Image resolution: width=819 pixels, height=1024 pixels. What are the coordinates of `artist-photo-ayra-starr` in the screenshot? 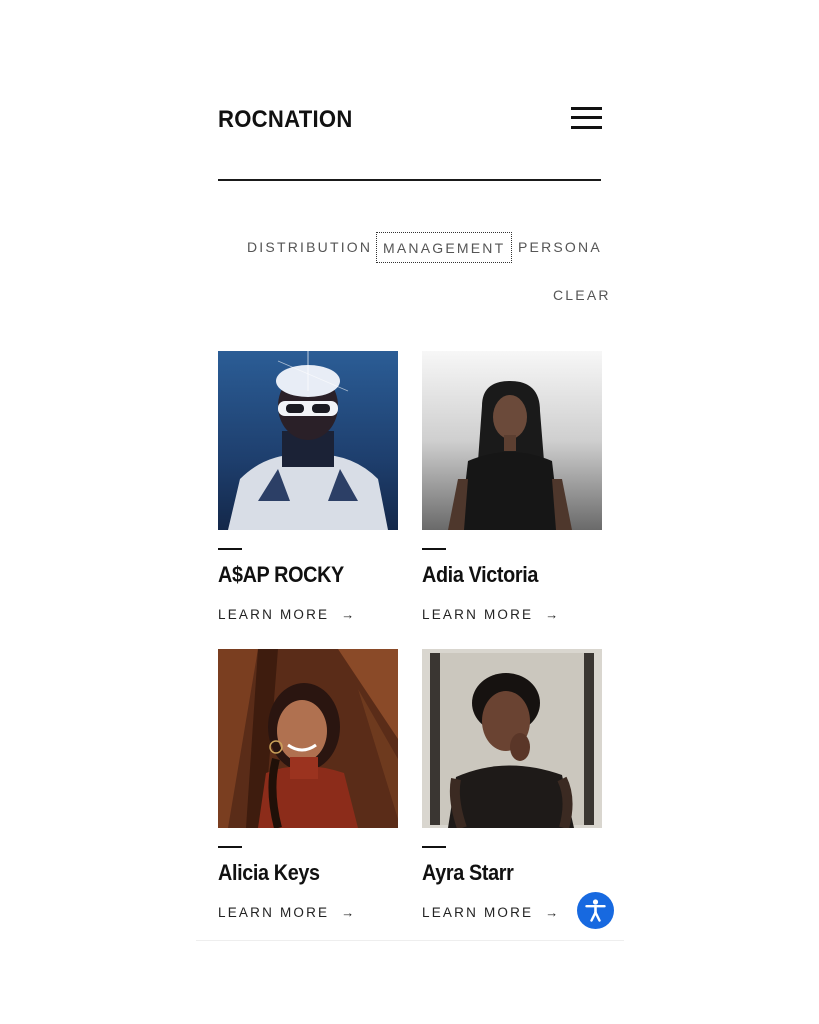 It's located at (512, 738).